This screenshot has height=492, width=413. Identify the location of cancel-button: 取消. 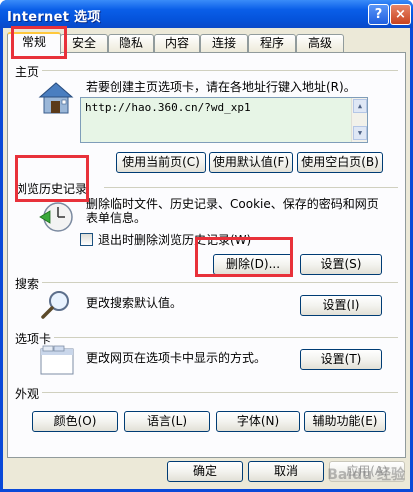
(286, 471).